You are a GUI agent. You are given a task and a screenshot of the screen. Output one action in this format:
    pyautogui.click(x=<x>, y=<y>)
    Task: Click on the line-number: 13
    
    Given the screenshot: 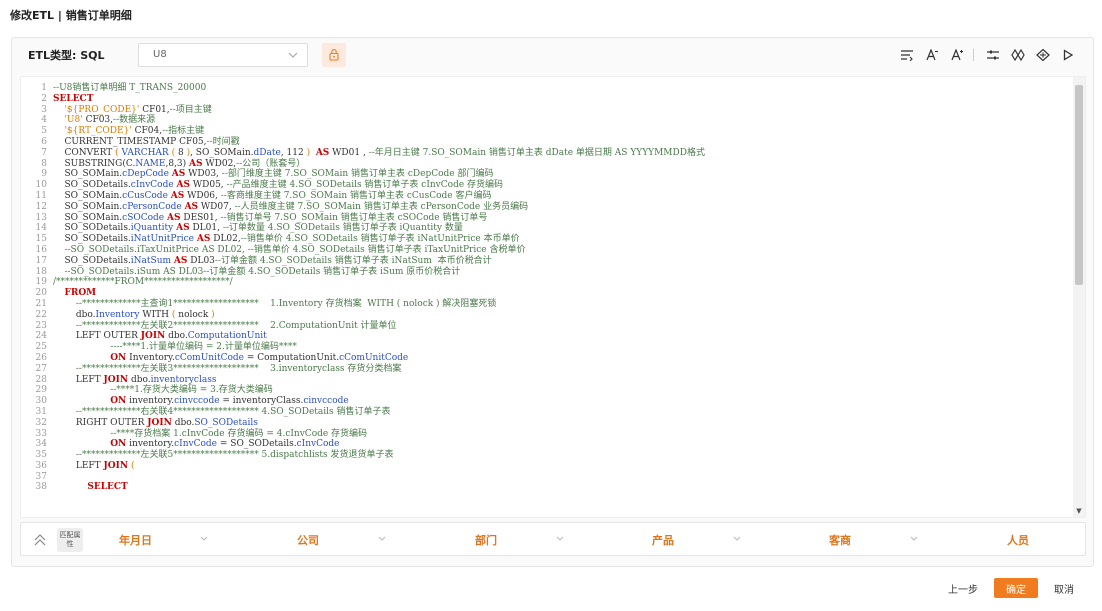 What is the action you would take?
    pyautogui.click(x=41, y=217)
    